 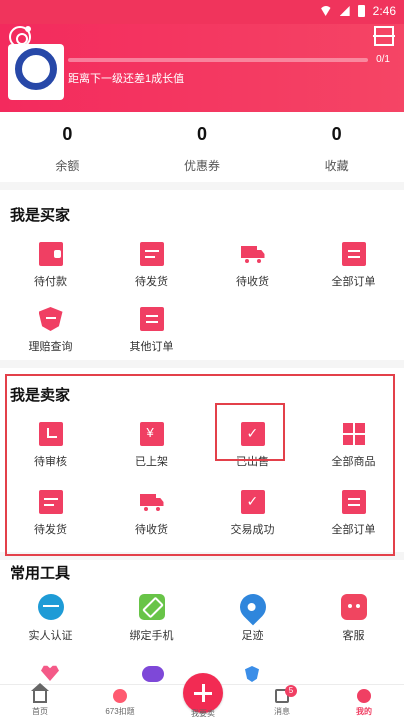 What do you see at coordinates (336, 147) in the screenshot?
I see `favorites-stat: 0 收藏` at bounding box center [336, 147].